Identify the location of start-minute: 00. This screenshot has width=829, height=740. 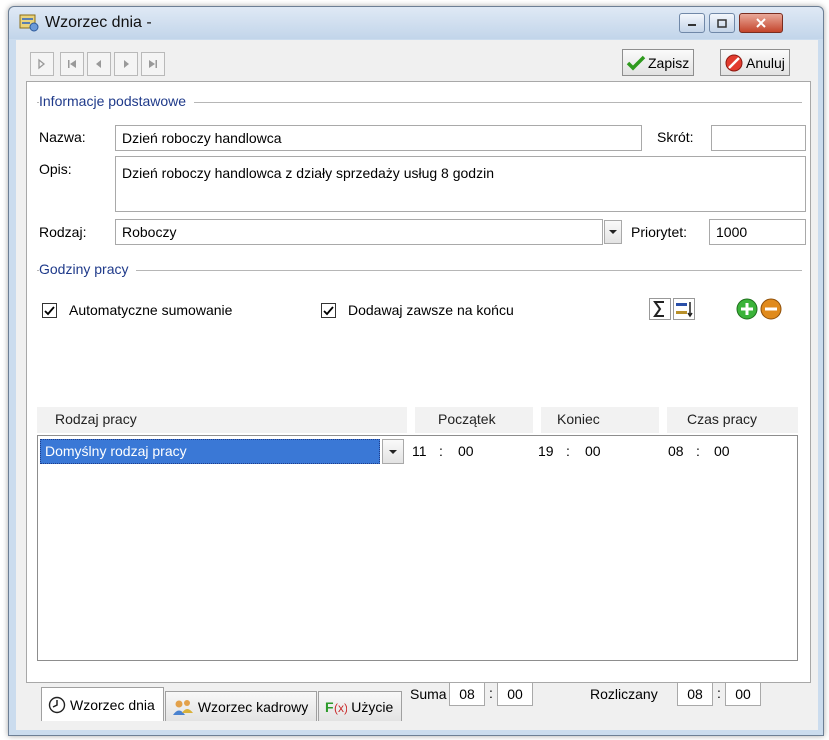
(466, 451).